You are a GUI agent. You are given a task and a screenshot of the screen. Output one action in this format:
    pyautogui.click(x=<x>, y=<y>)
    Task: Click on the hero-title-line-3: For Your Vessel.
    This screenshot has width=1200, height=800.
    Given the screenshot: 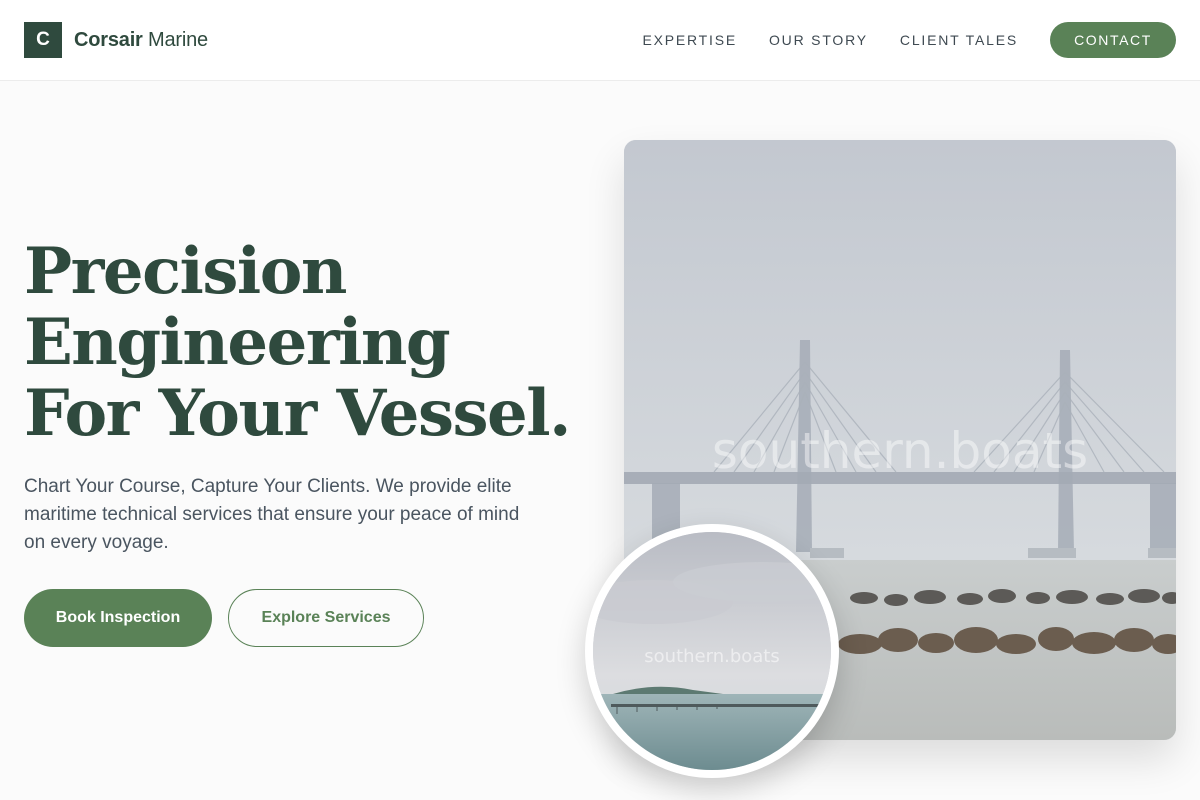 What is the action you would take?
    pyautogui.click(x=297, y=413)
    